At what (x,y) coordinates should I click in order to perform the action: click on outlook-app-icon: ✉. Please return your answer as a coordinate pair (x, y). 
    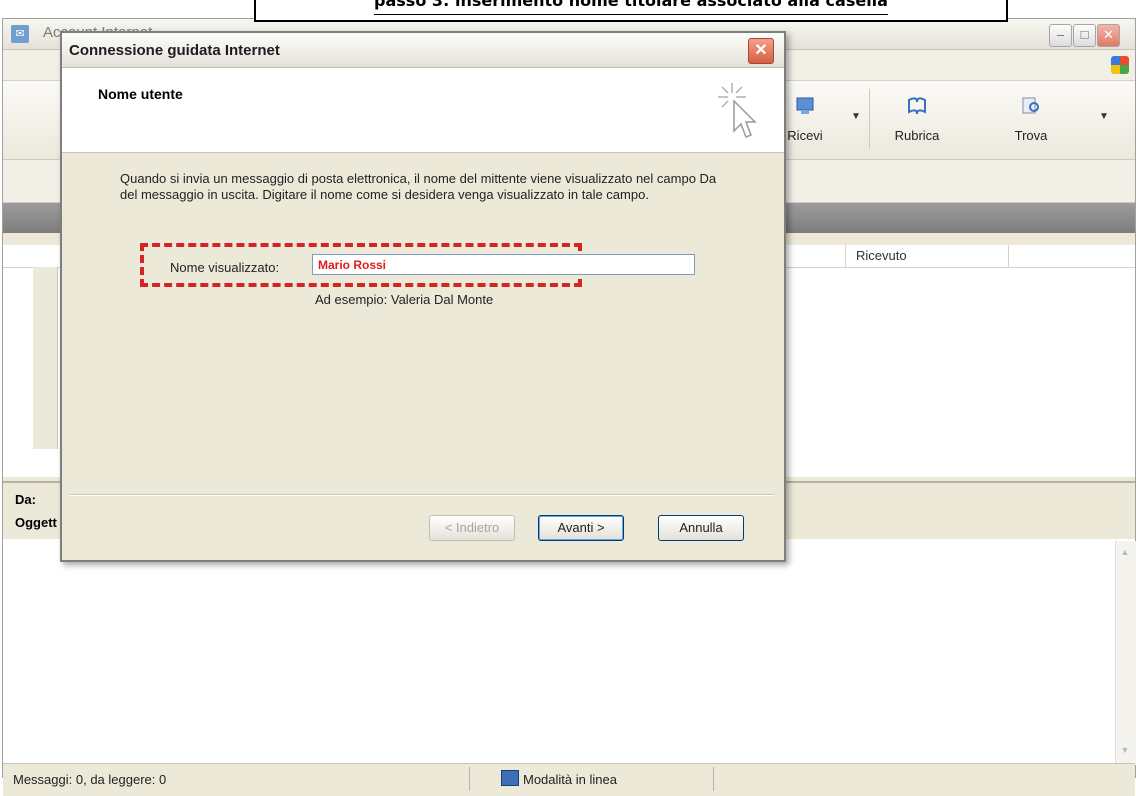
    Looking at the image, I should click on (20, 34).